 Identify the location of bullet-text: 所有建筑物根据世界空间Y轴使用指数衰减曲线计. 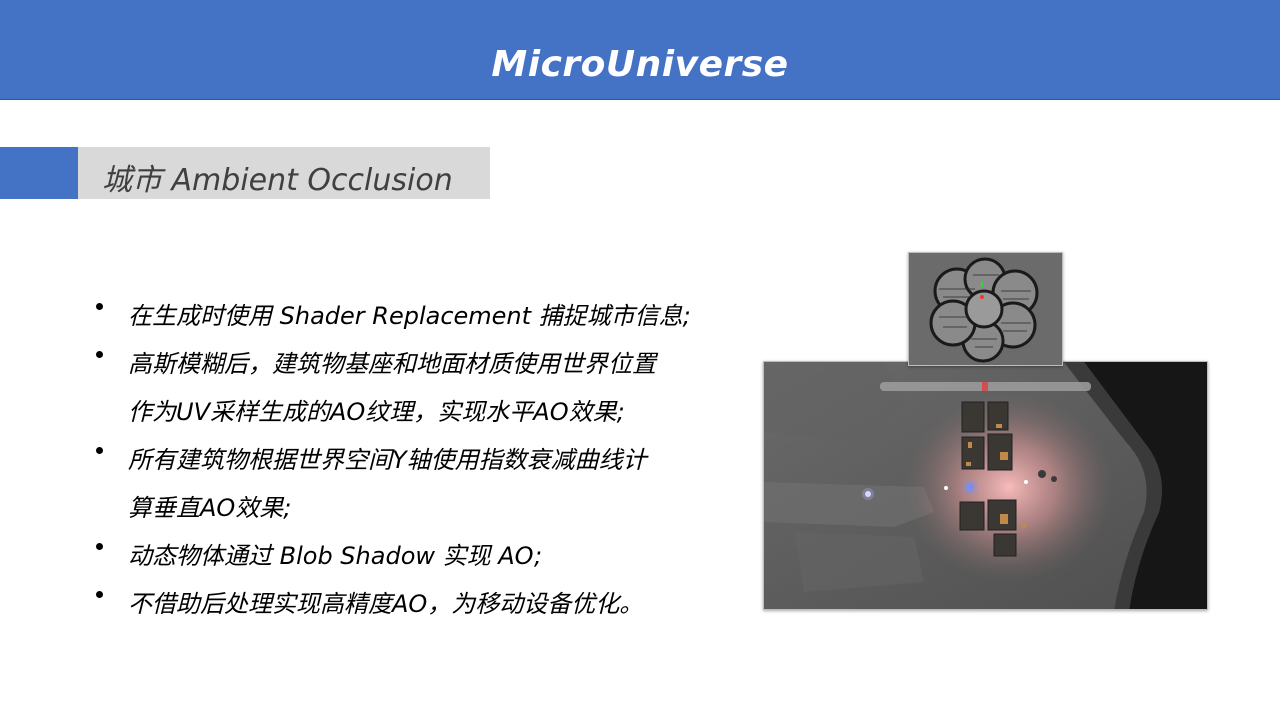
(387, 460).